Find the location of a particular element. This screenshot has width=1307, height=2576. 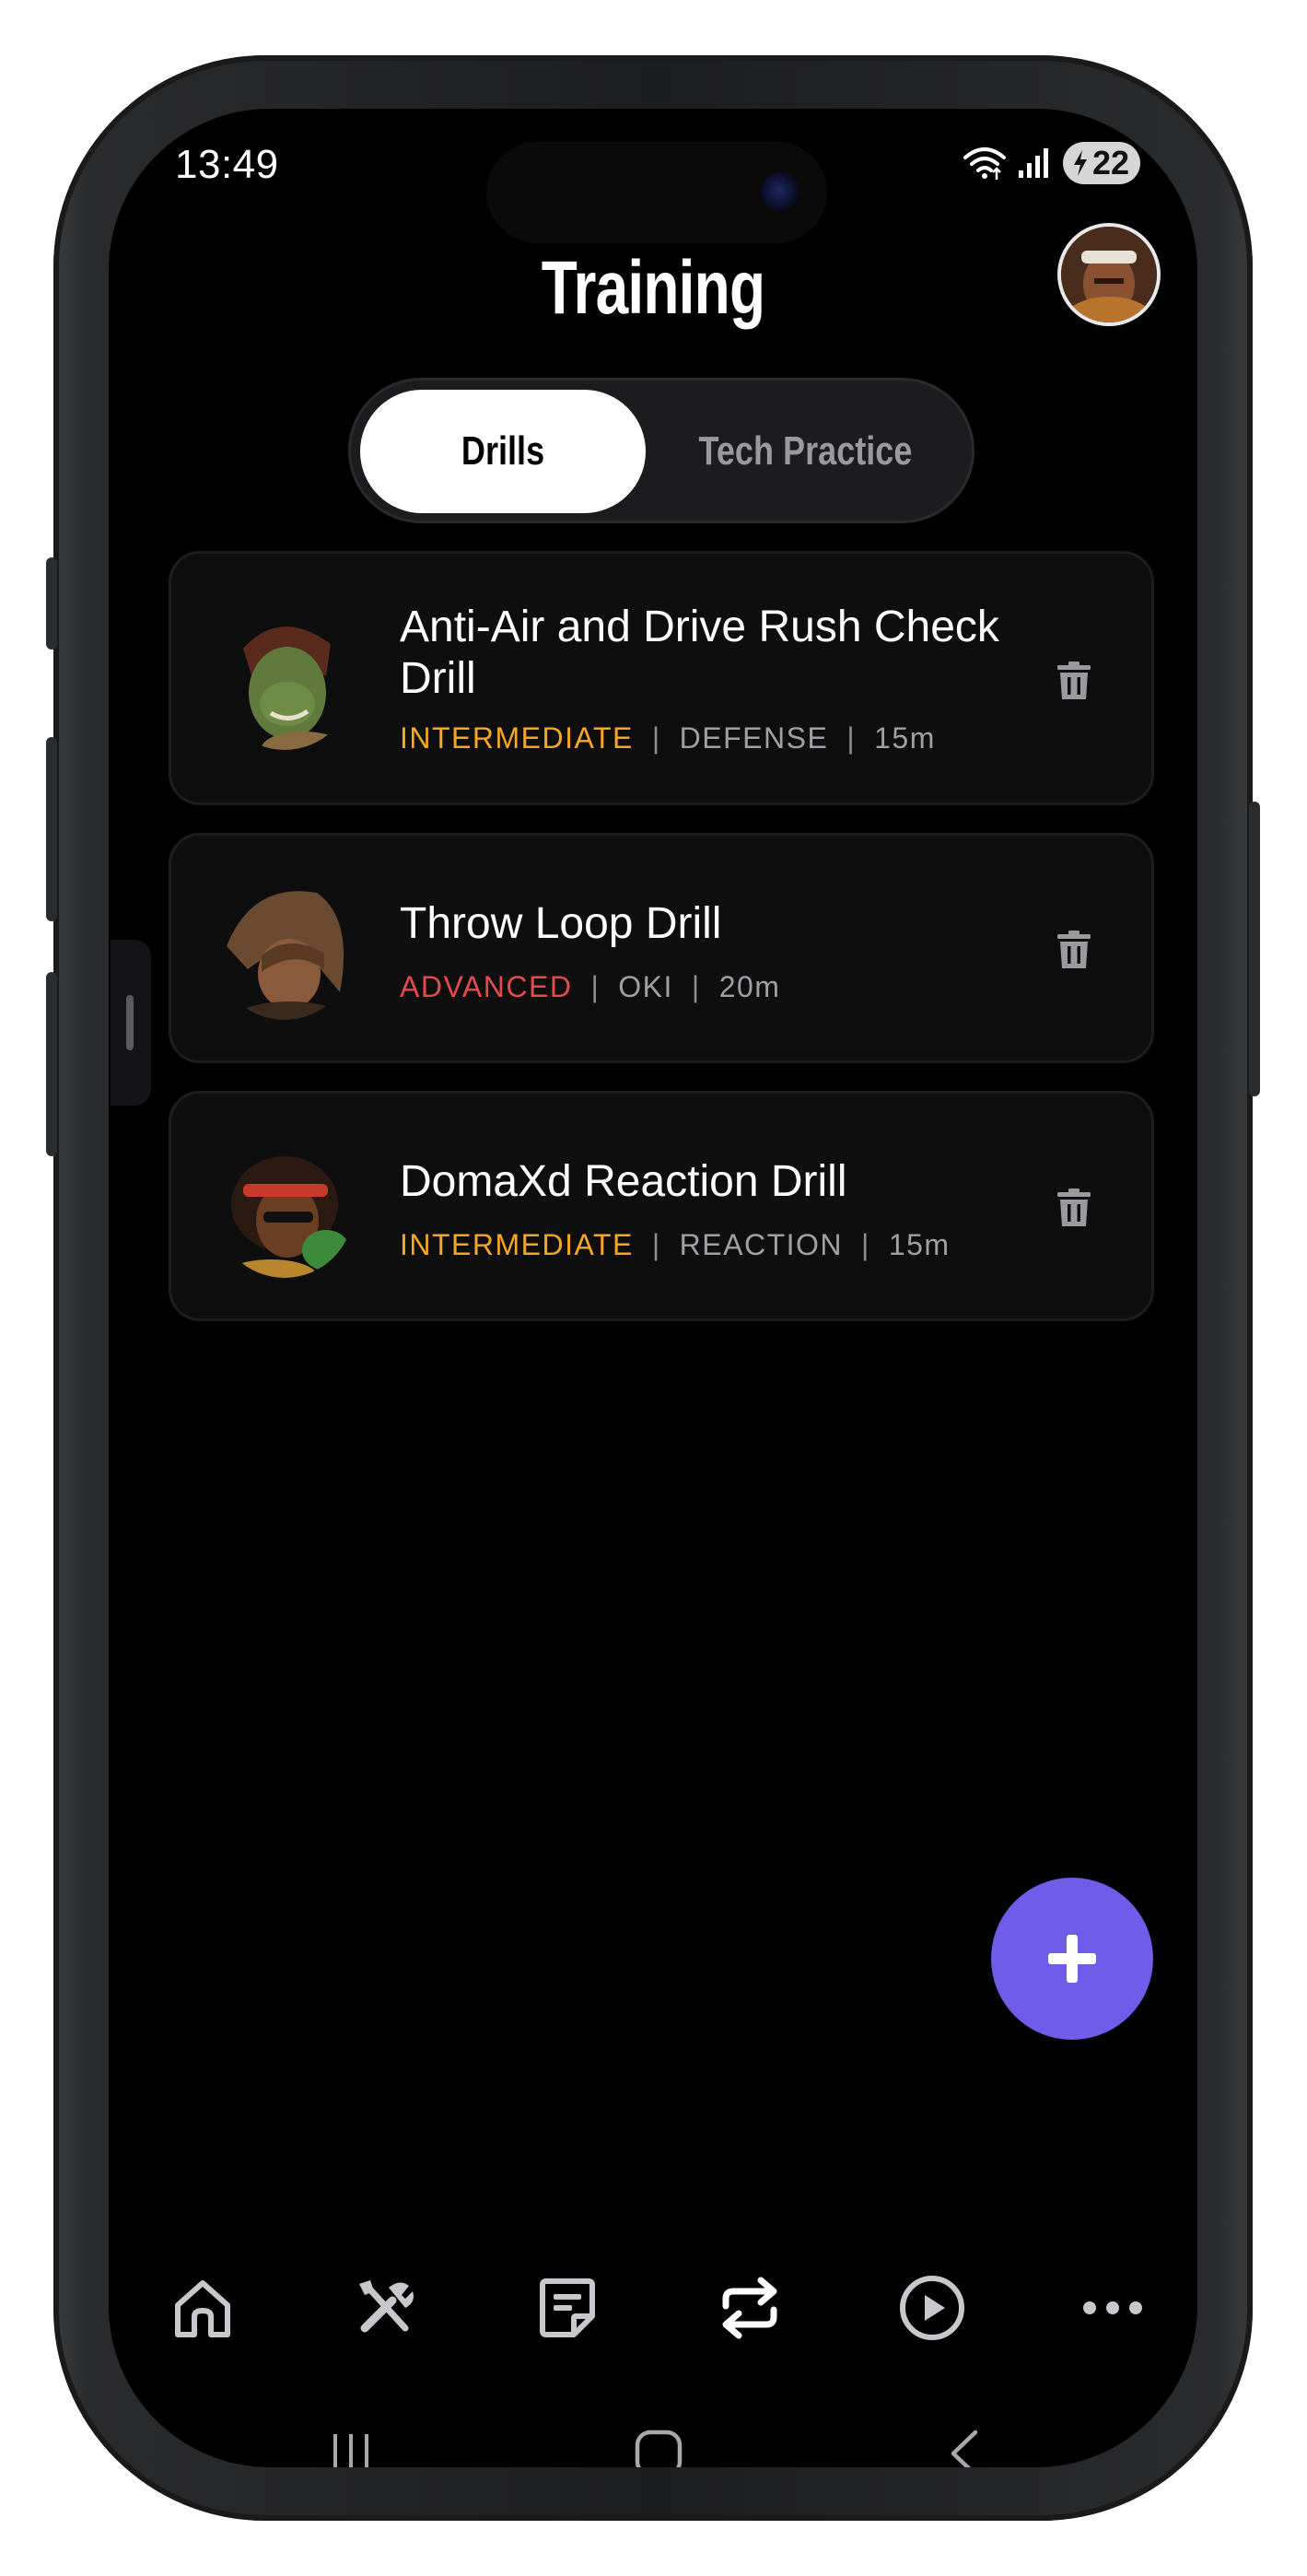

more-icon is located at coordinates (1112, 2307).